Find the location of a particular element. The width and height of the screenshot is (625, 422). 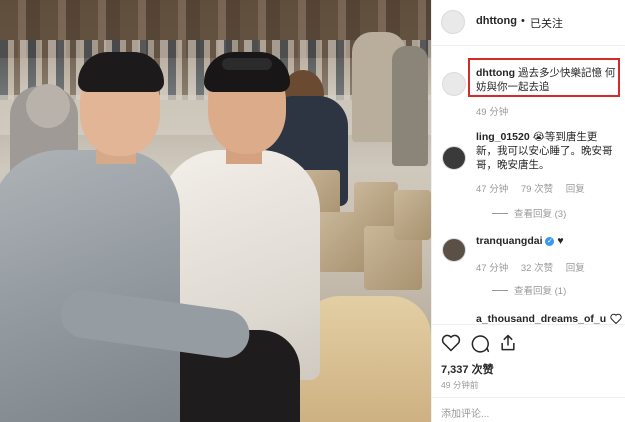

comment-icon is located at coordinates (480, 343).